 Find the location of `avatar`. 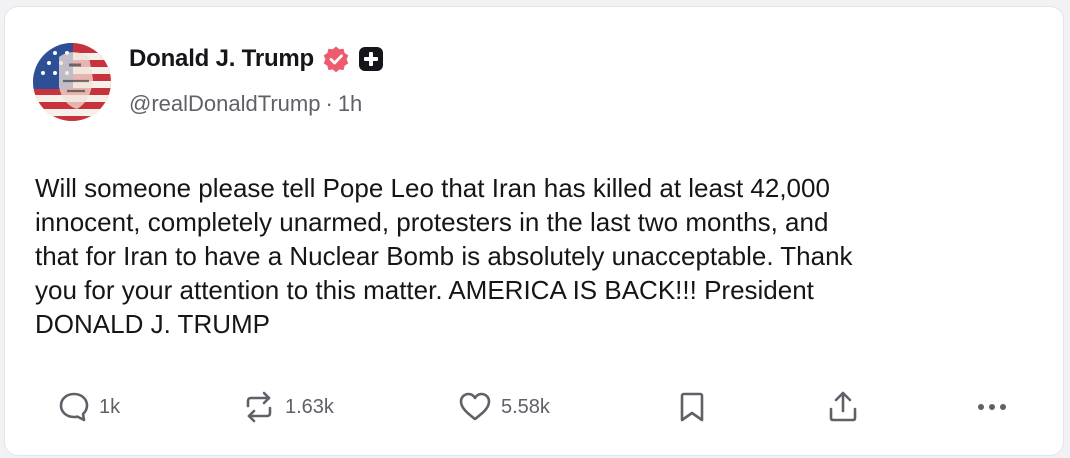

avatar is located at coordinates (72, 82).